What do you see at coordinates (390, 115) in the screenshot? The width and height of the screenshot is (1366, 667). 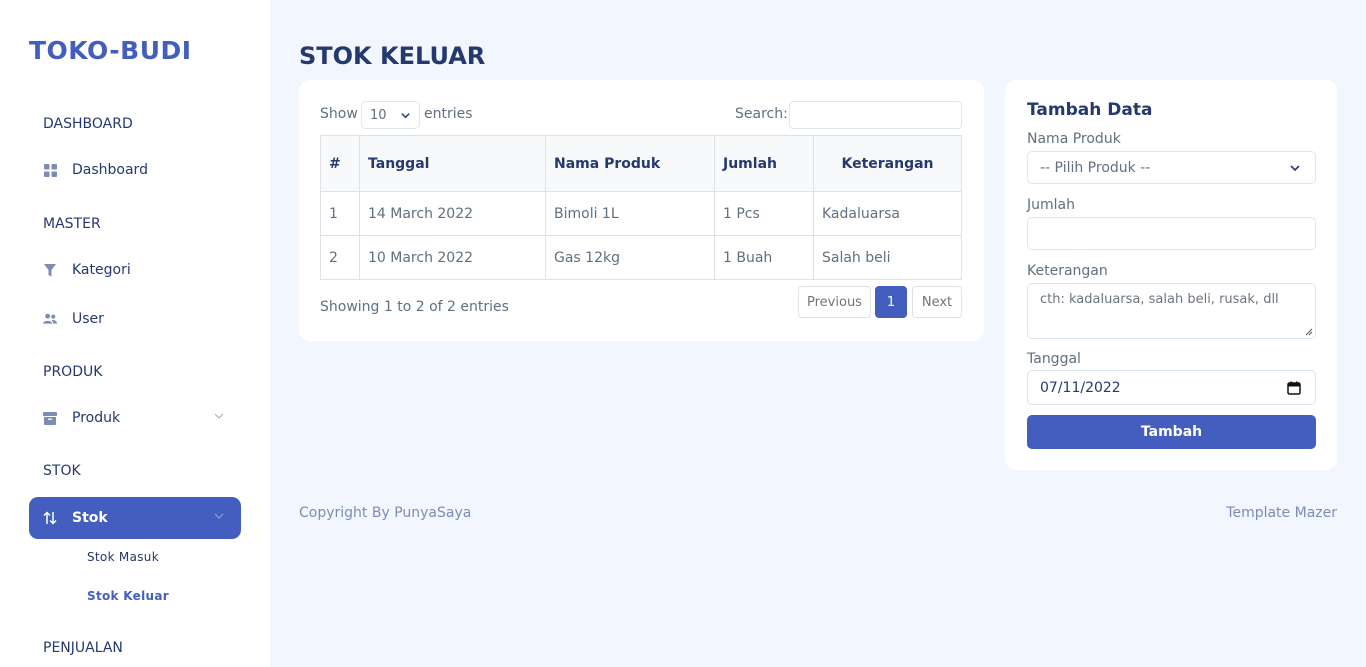 I see `entries-select: 10` at bounding box center [390, 115].